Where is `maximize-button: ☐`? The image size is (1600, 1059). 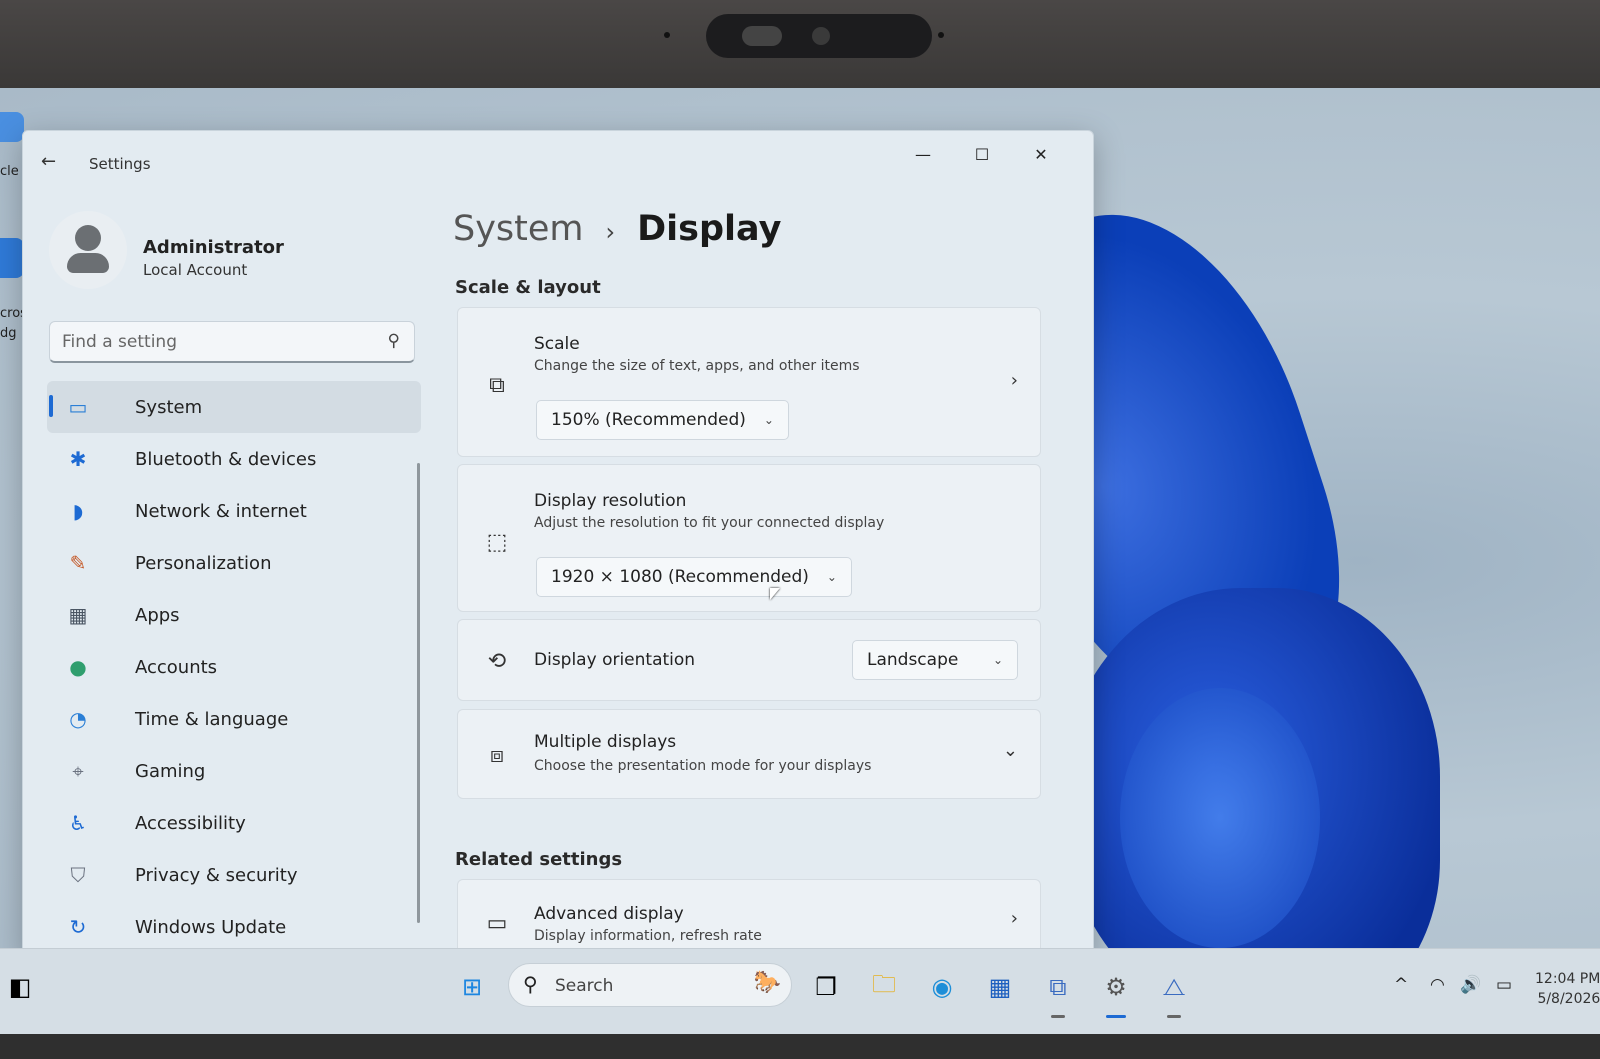 maximize-button: ☐ is located at coordinates (982, 155).